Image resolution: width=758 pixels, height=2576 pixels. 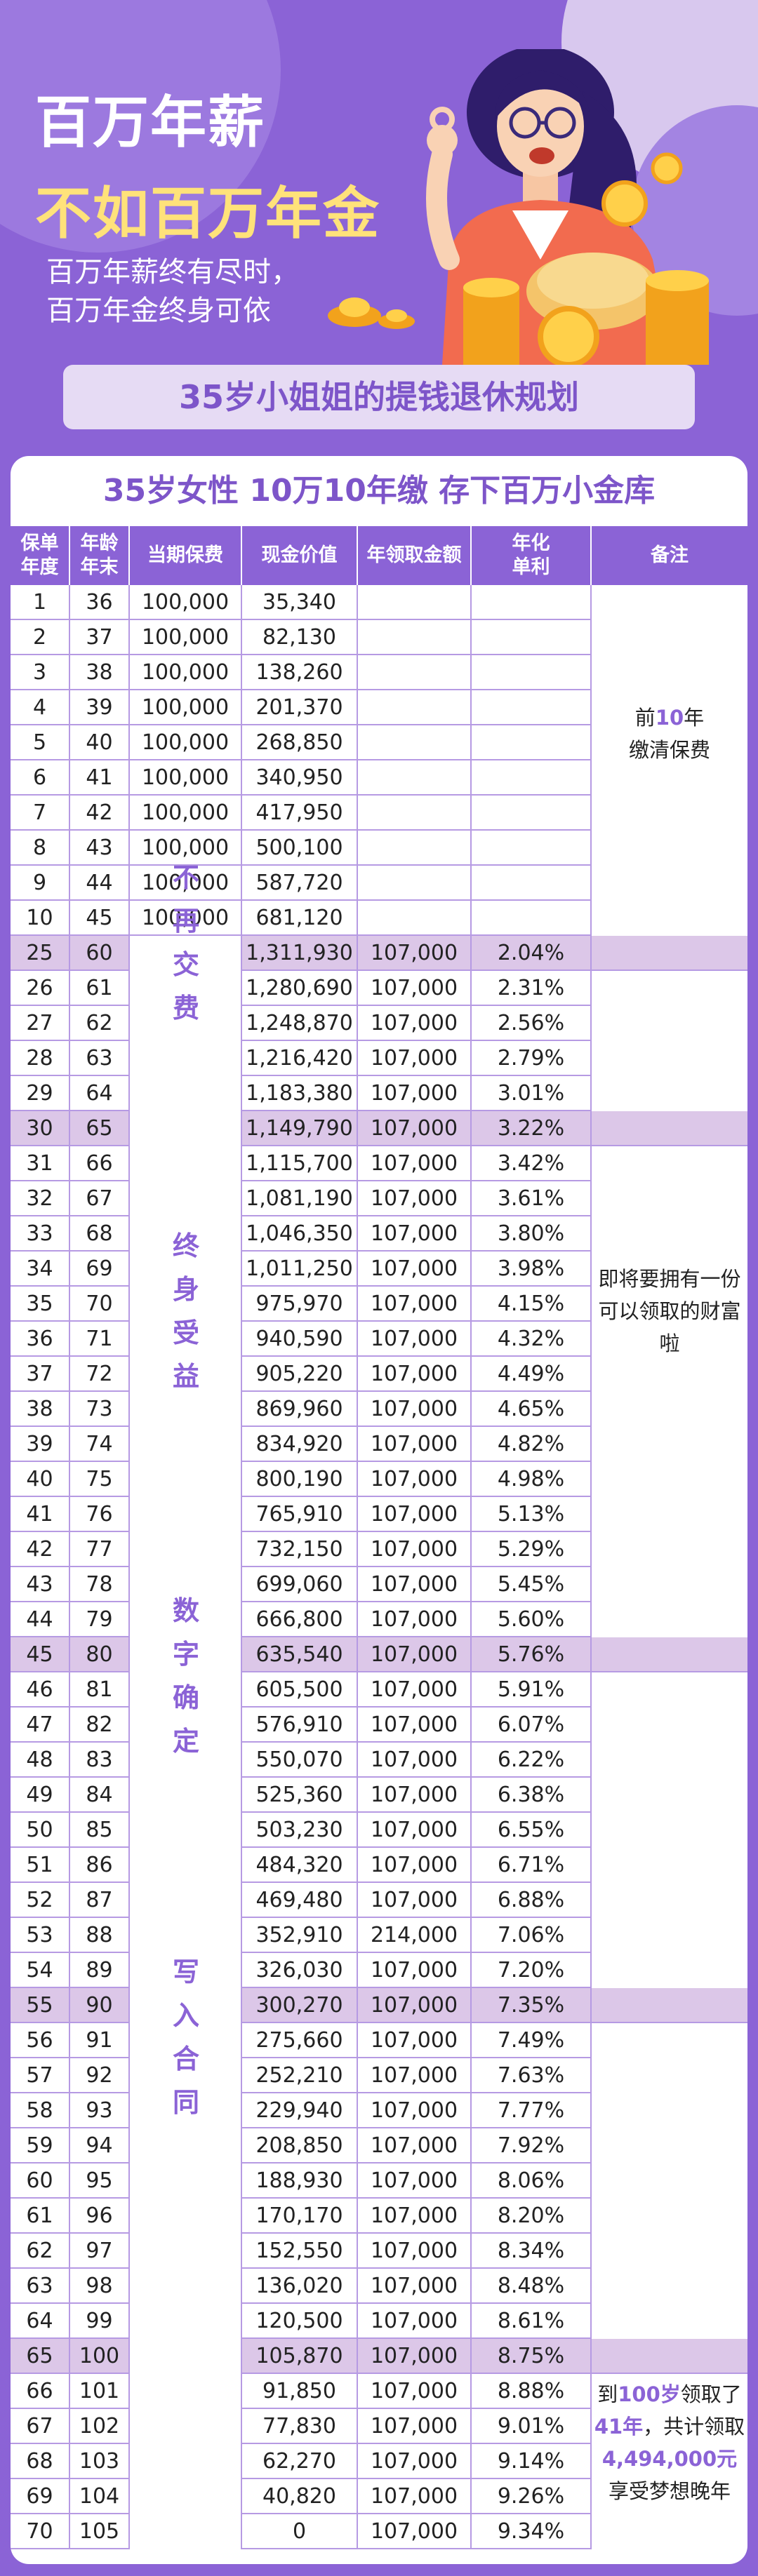 I want to click on table-cell: 71, so click(x=100, y=1339).